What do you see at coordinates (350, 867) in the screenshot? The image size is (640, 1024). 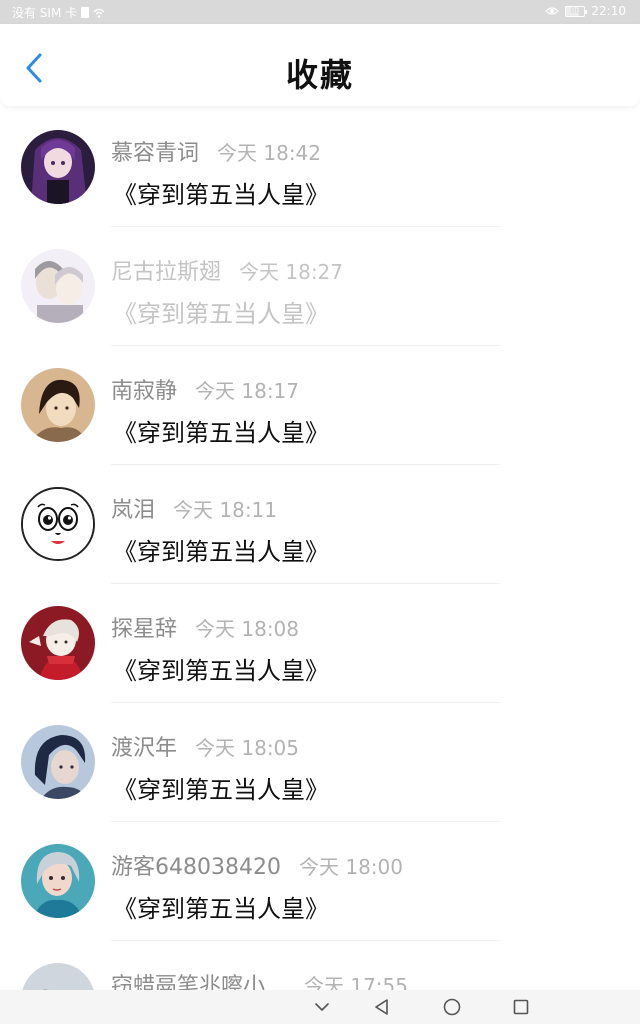 I see `timestamp: 今天 18:00` at bounding box center [350, 867].